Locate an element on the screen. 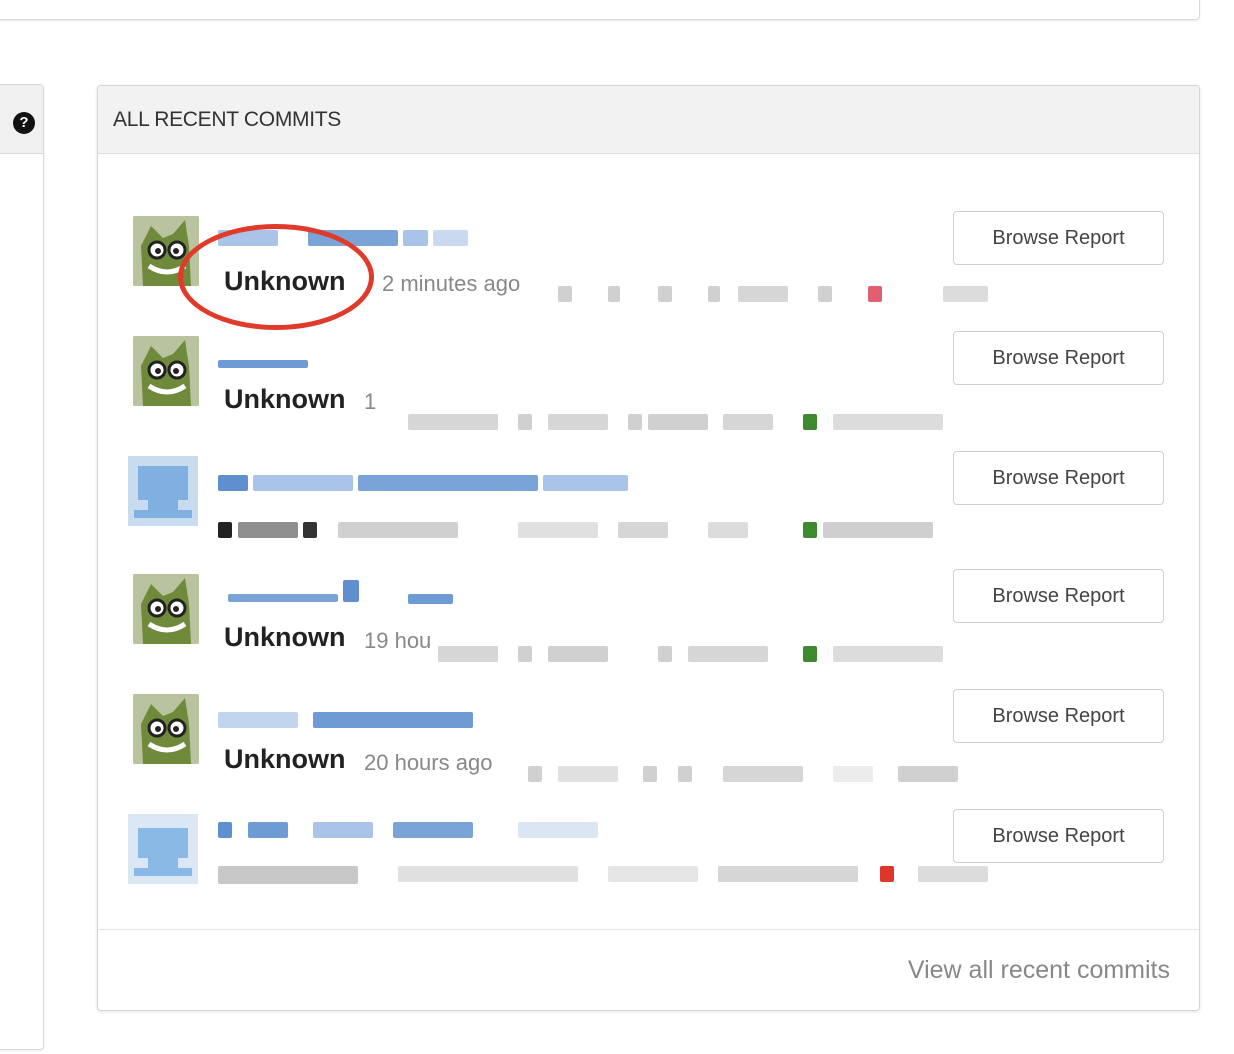 The image size is (1234, 1054). commit-row: Unknown 1 Browse Report is located at coordinates (648, 383).